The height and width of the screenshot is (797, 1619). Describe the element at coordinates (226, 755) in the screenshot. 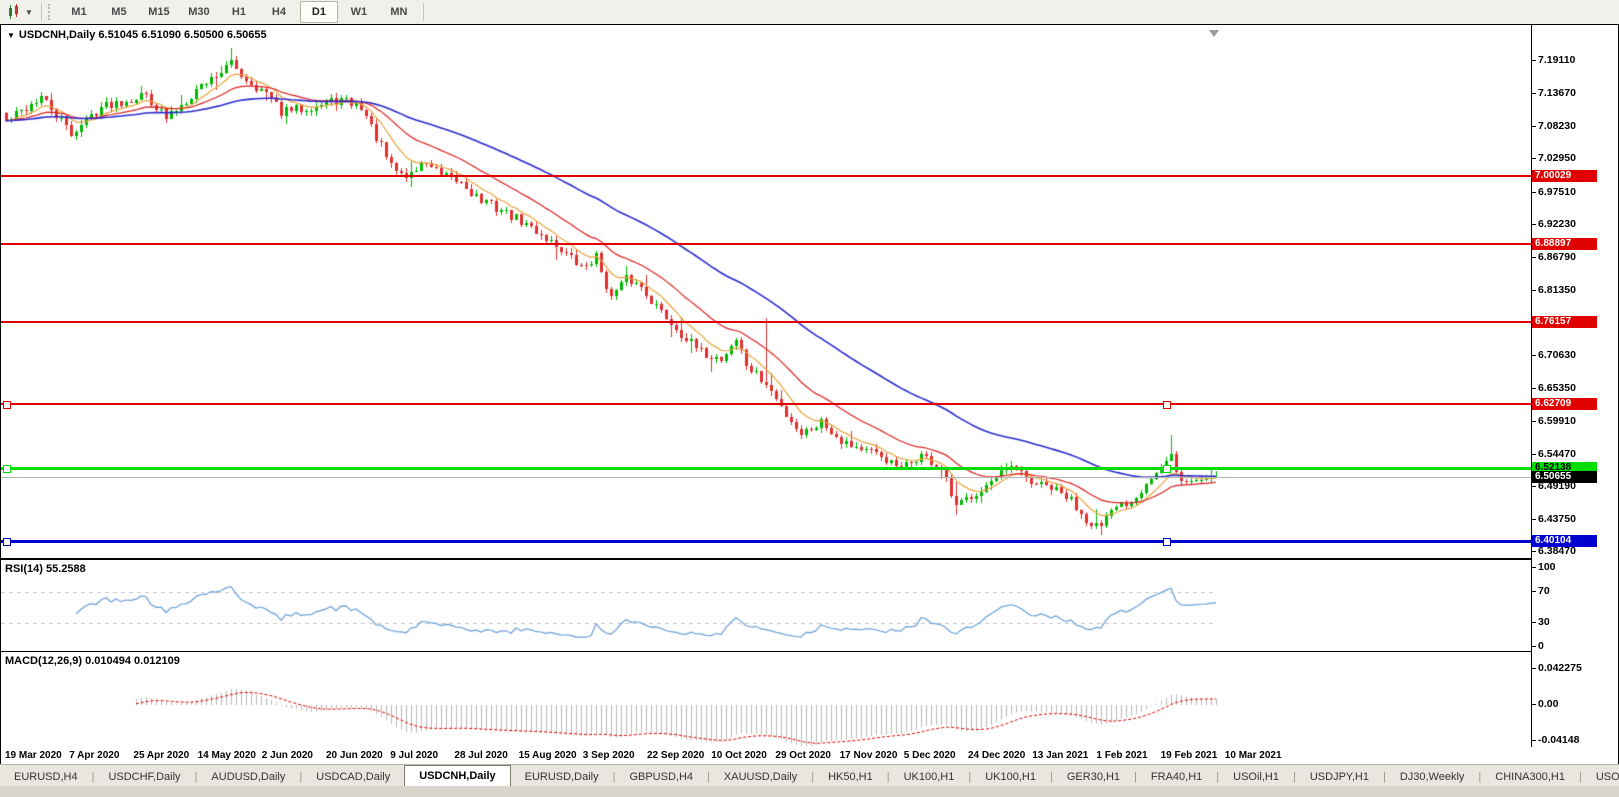

I see `date-label: 14 May 2020` at that location.